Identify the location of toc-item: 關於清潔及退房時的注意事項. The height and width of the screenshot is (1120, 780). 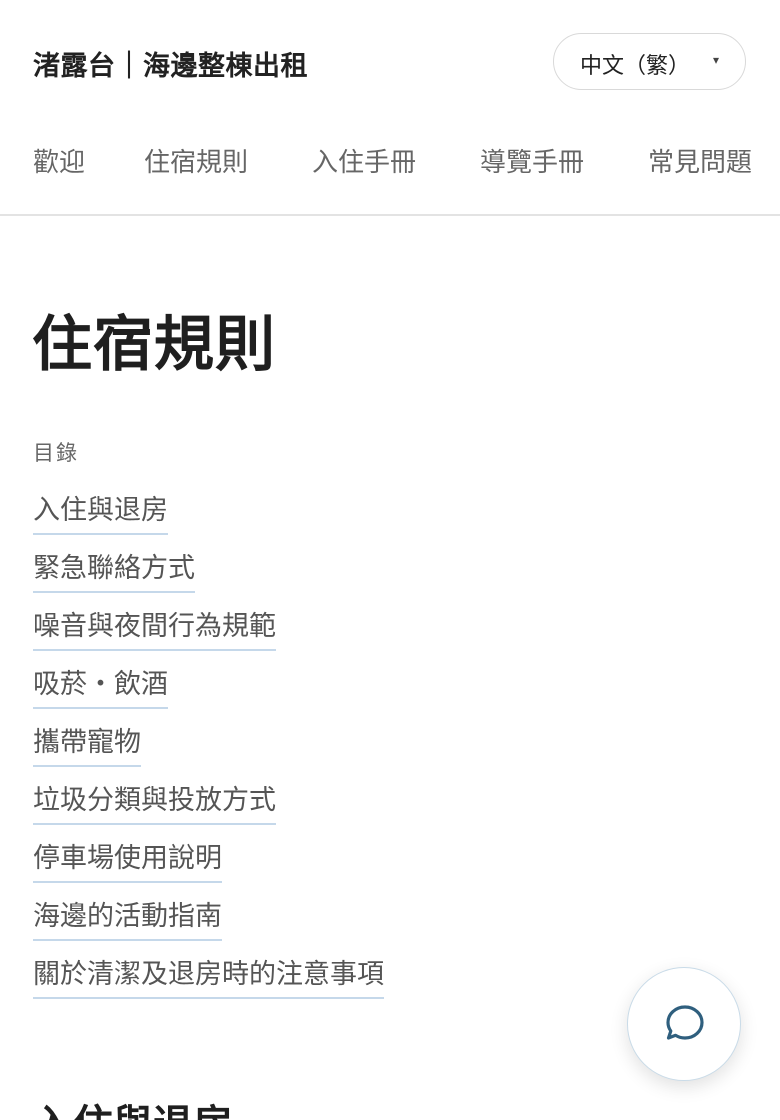
(208, 985).